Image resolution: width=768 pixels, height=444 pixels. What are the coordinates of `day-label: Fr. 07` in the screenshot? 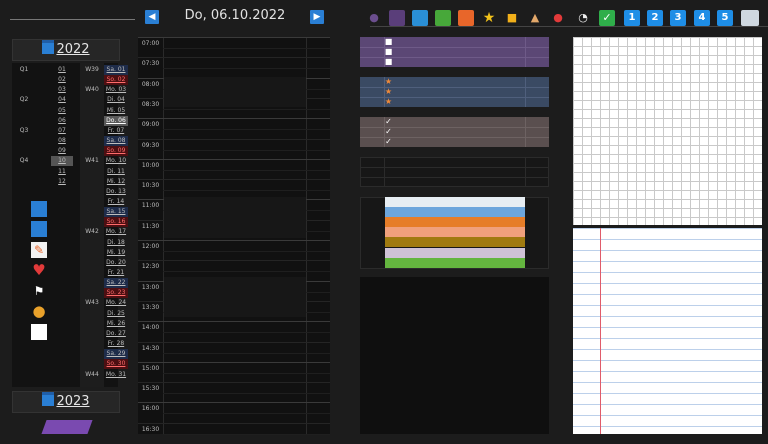 It's located at (116, 131).